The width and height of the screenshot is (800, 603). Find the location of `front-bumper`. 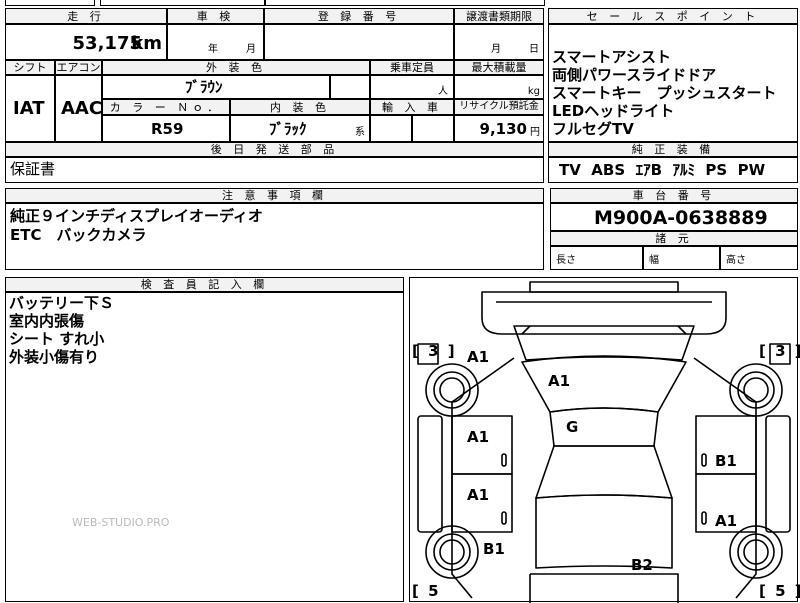

front-bumper is located at coordinates (604, 313).